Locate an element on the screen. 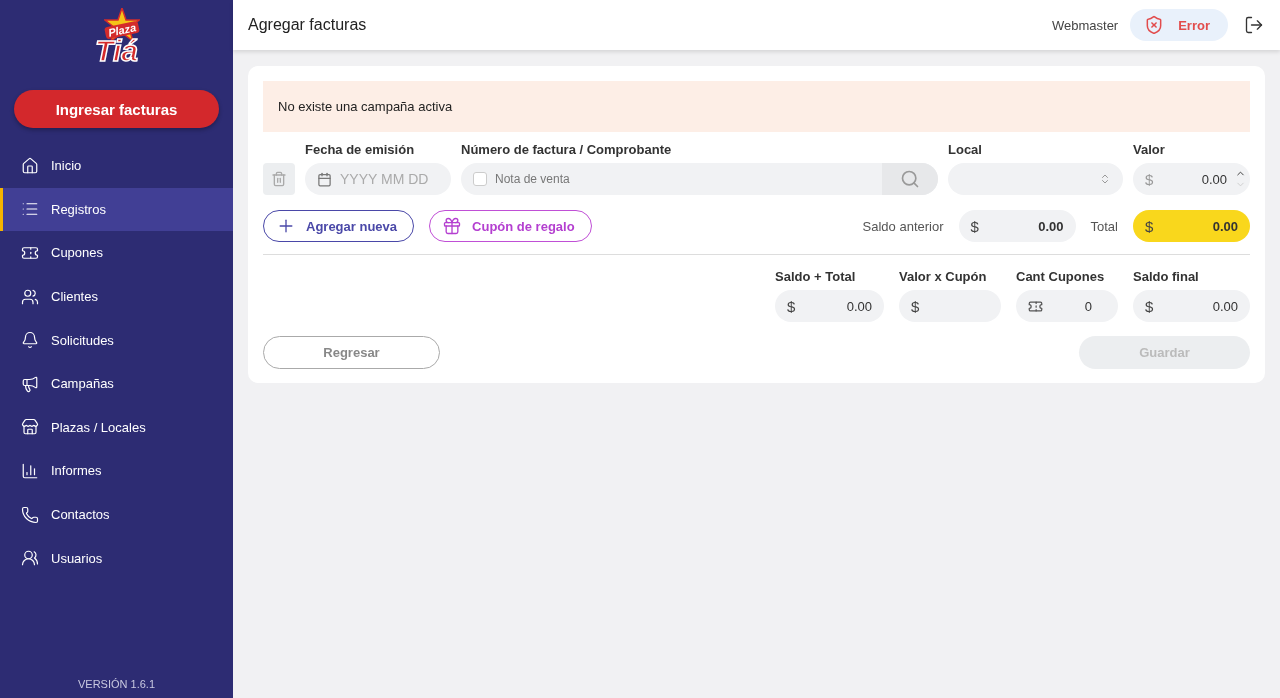 This screenshot has width=1280, height=698. gift-coupon-button: Cupón de regalo is located at coordinates (510, 226).